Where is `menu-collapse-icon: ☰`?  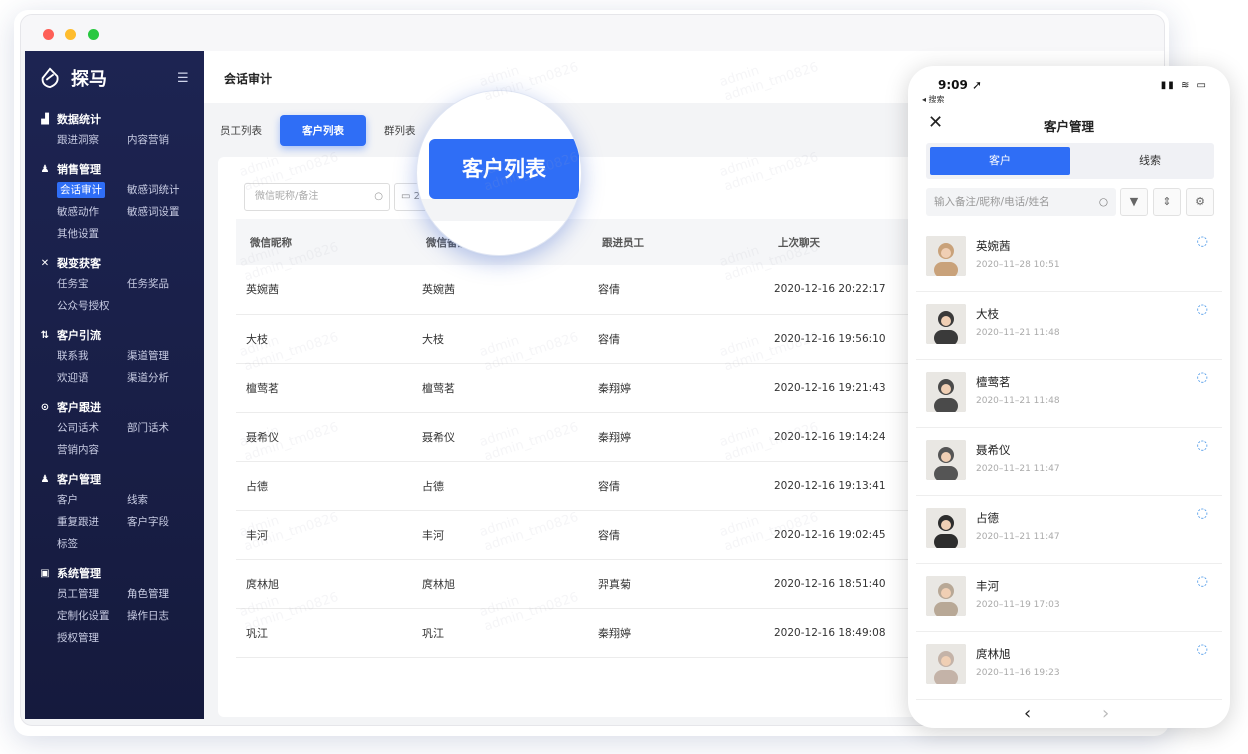 menu-collapse-icon: ☰ is located at coordinates (183, 78).